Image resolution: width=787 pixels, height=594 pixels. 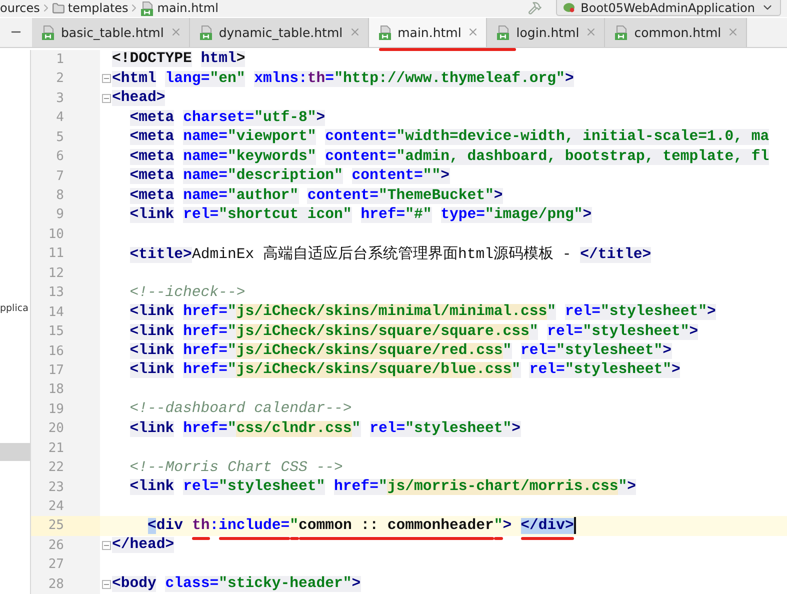 What do you see at coordinates (400, 351) in the screenshot?
I see `code-line: <link href="js/iCheck/skins/square/red.css" rel="stylesheet">` at bounding box center [400, 351].